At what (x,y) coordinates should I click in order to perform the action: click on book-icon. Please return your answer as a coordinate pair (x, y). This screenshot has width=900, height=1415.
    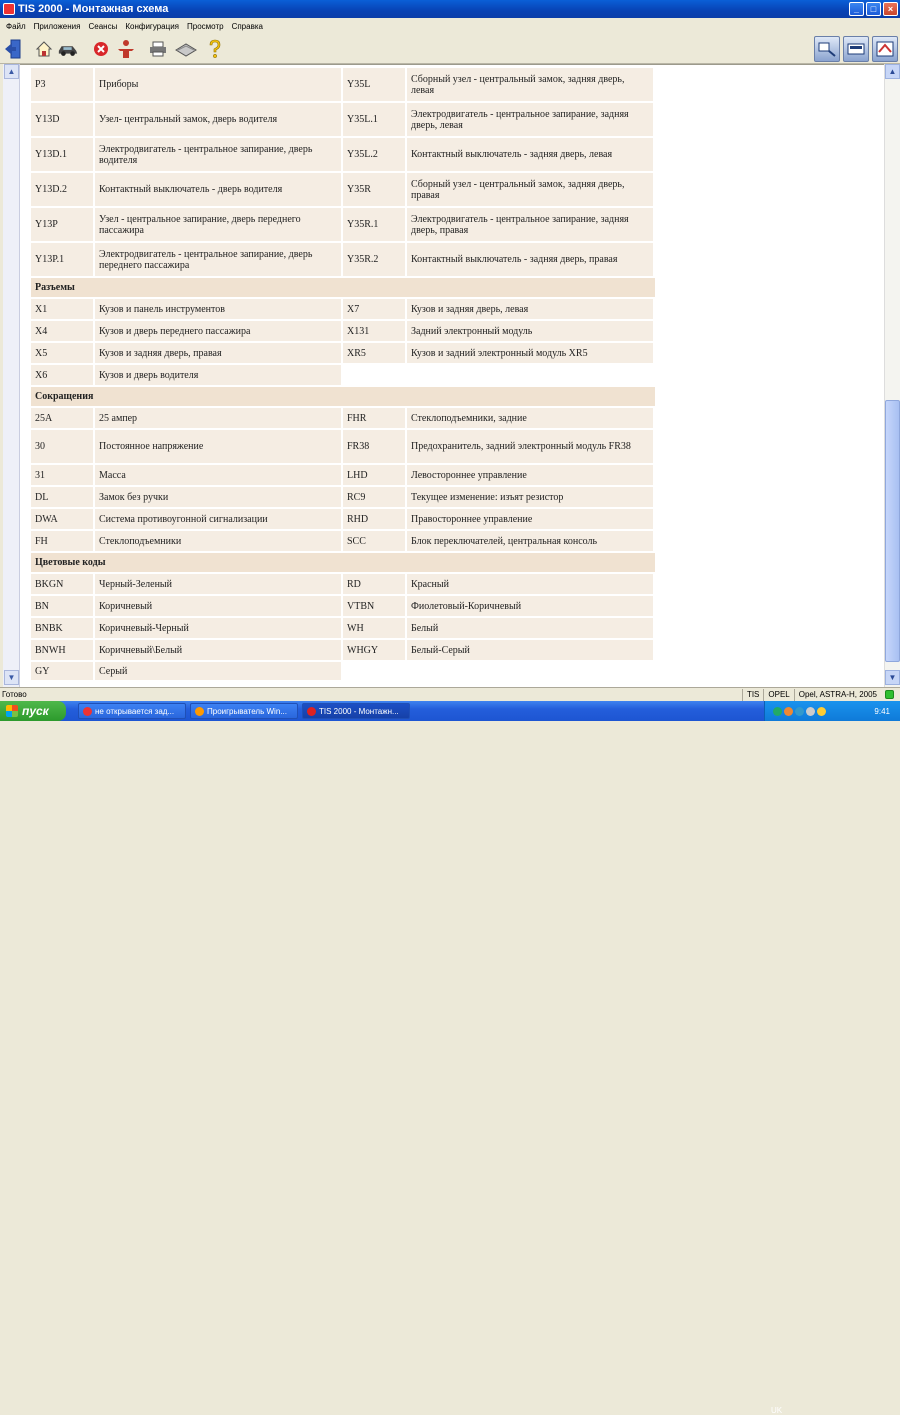
    Looking at the image, I should click on (186, 49).